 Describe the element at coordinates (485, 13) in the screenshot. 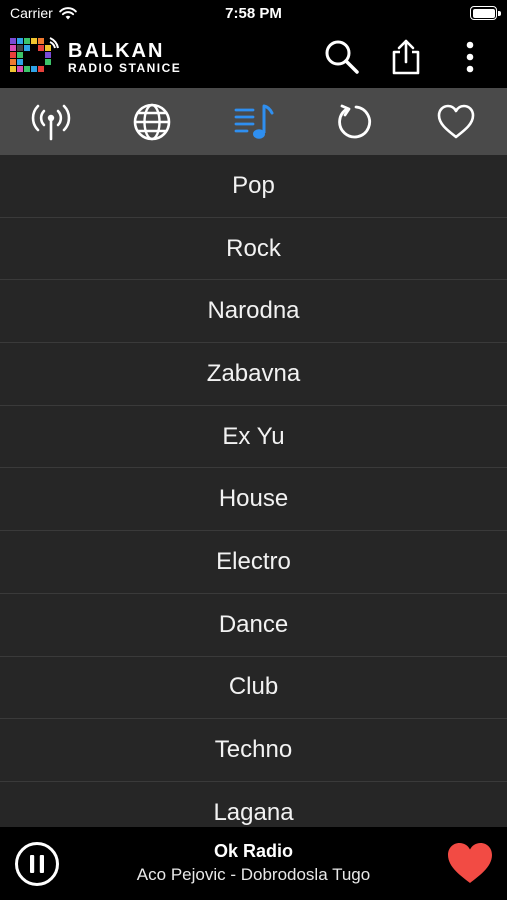

I see `battery-icon` at that location.